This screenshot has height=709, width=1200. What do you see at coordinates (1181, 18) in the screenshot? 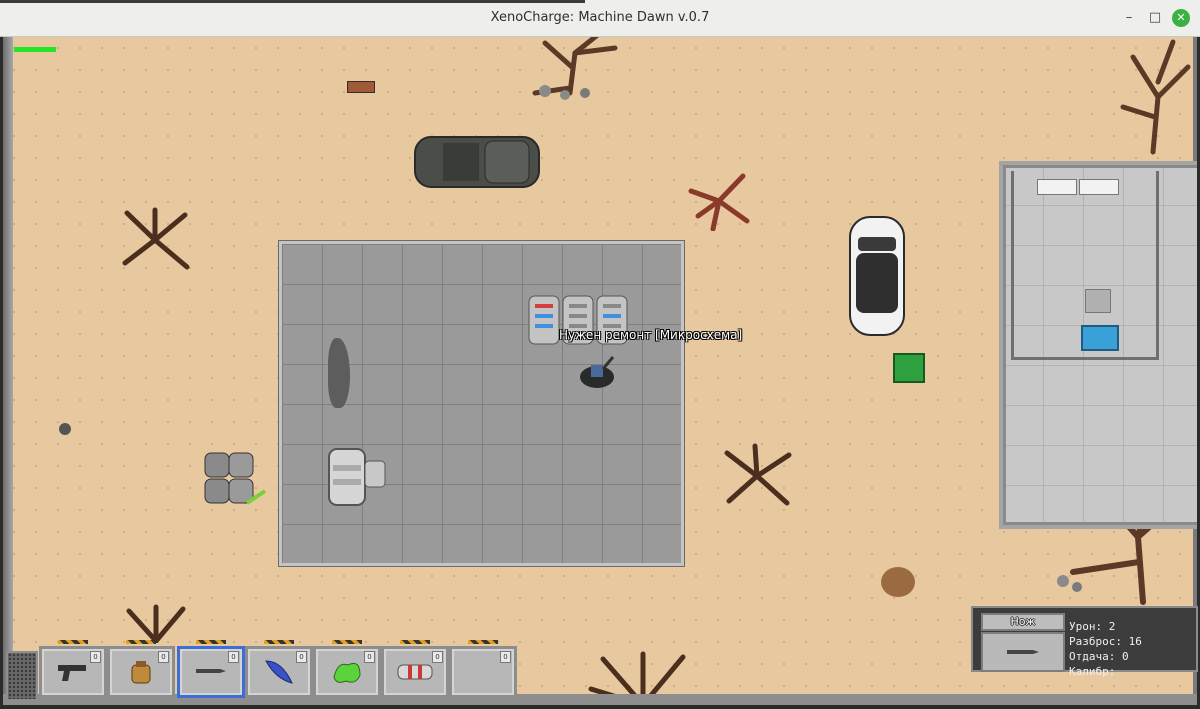
I see `close-button: ✕` at bounding box center [1181, 18].